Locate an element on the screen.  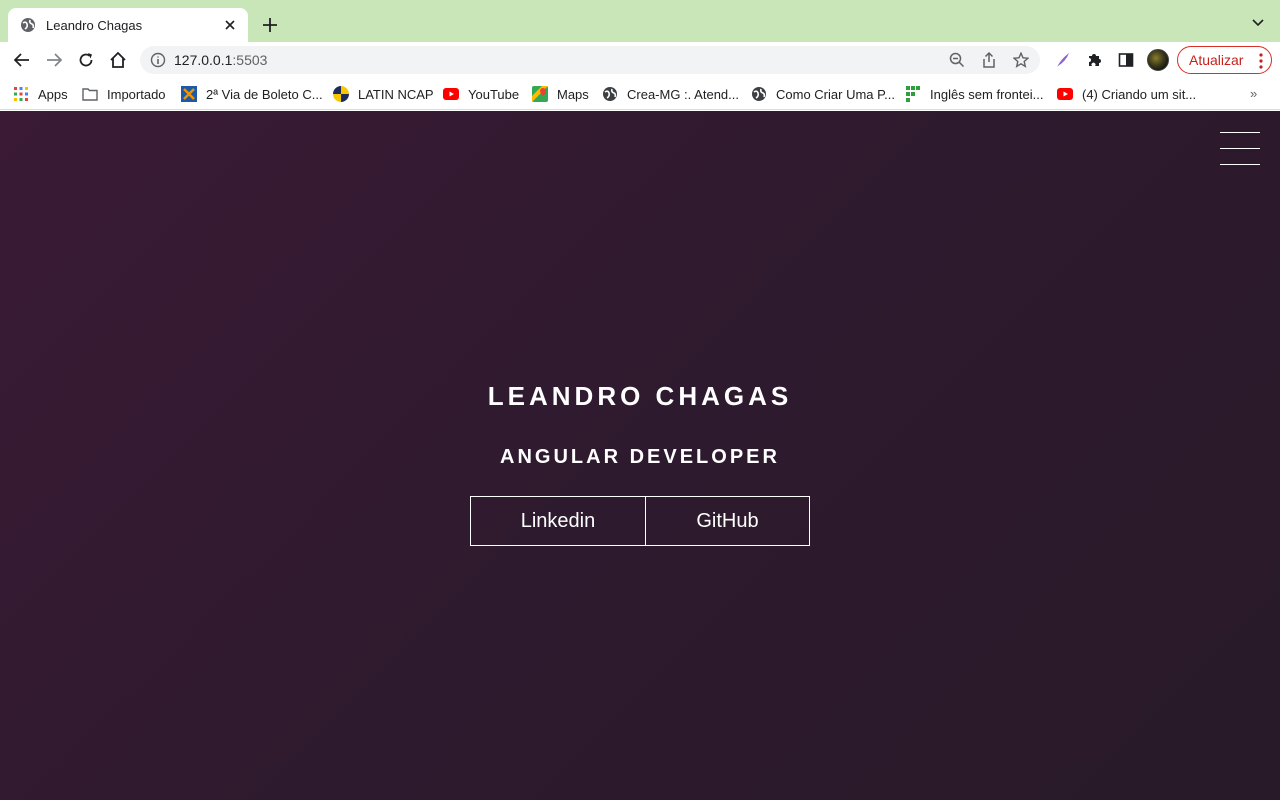
url-port: :5503 is located at coordinates (250, 60).